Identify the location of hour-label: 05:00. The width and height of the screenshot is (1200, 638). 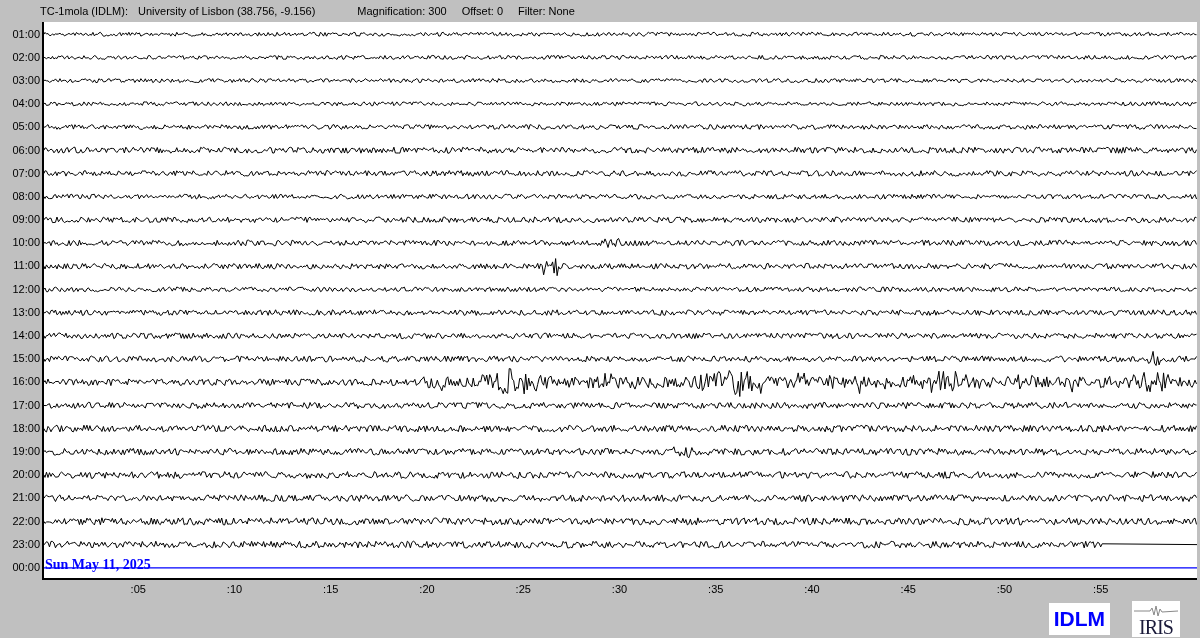
(26, 127).